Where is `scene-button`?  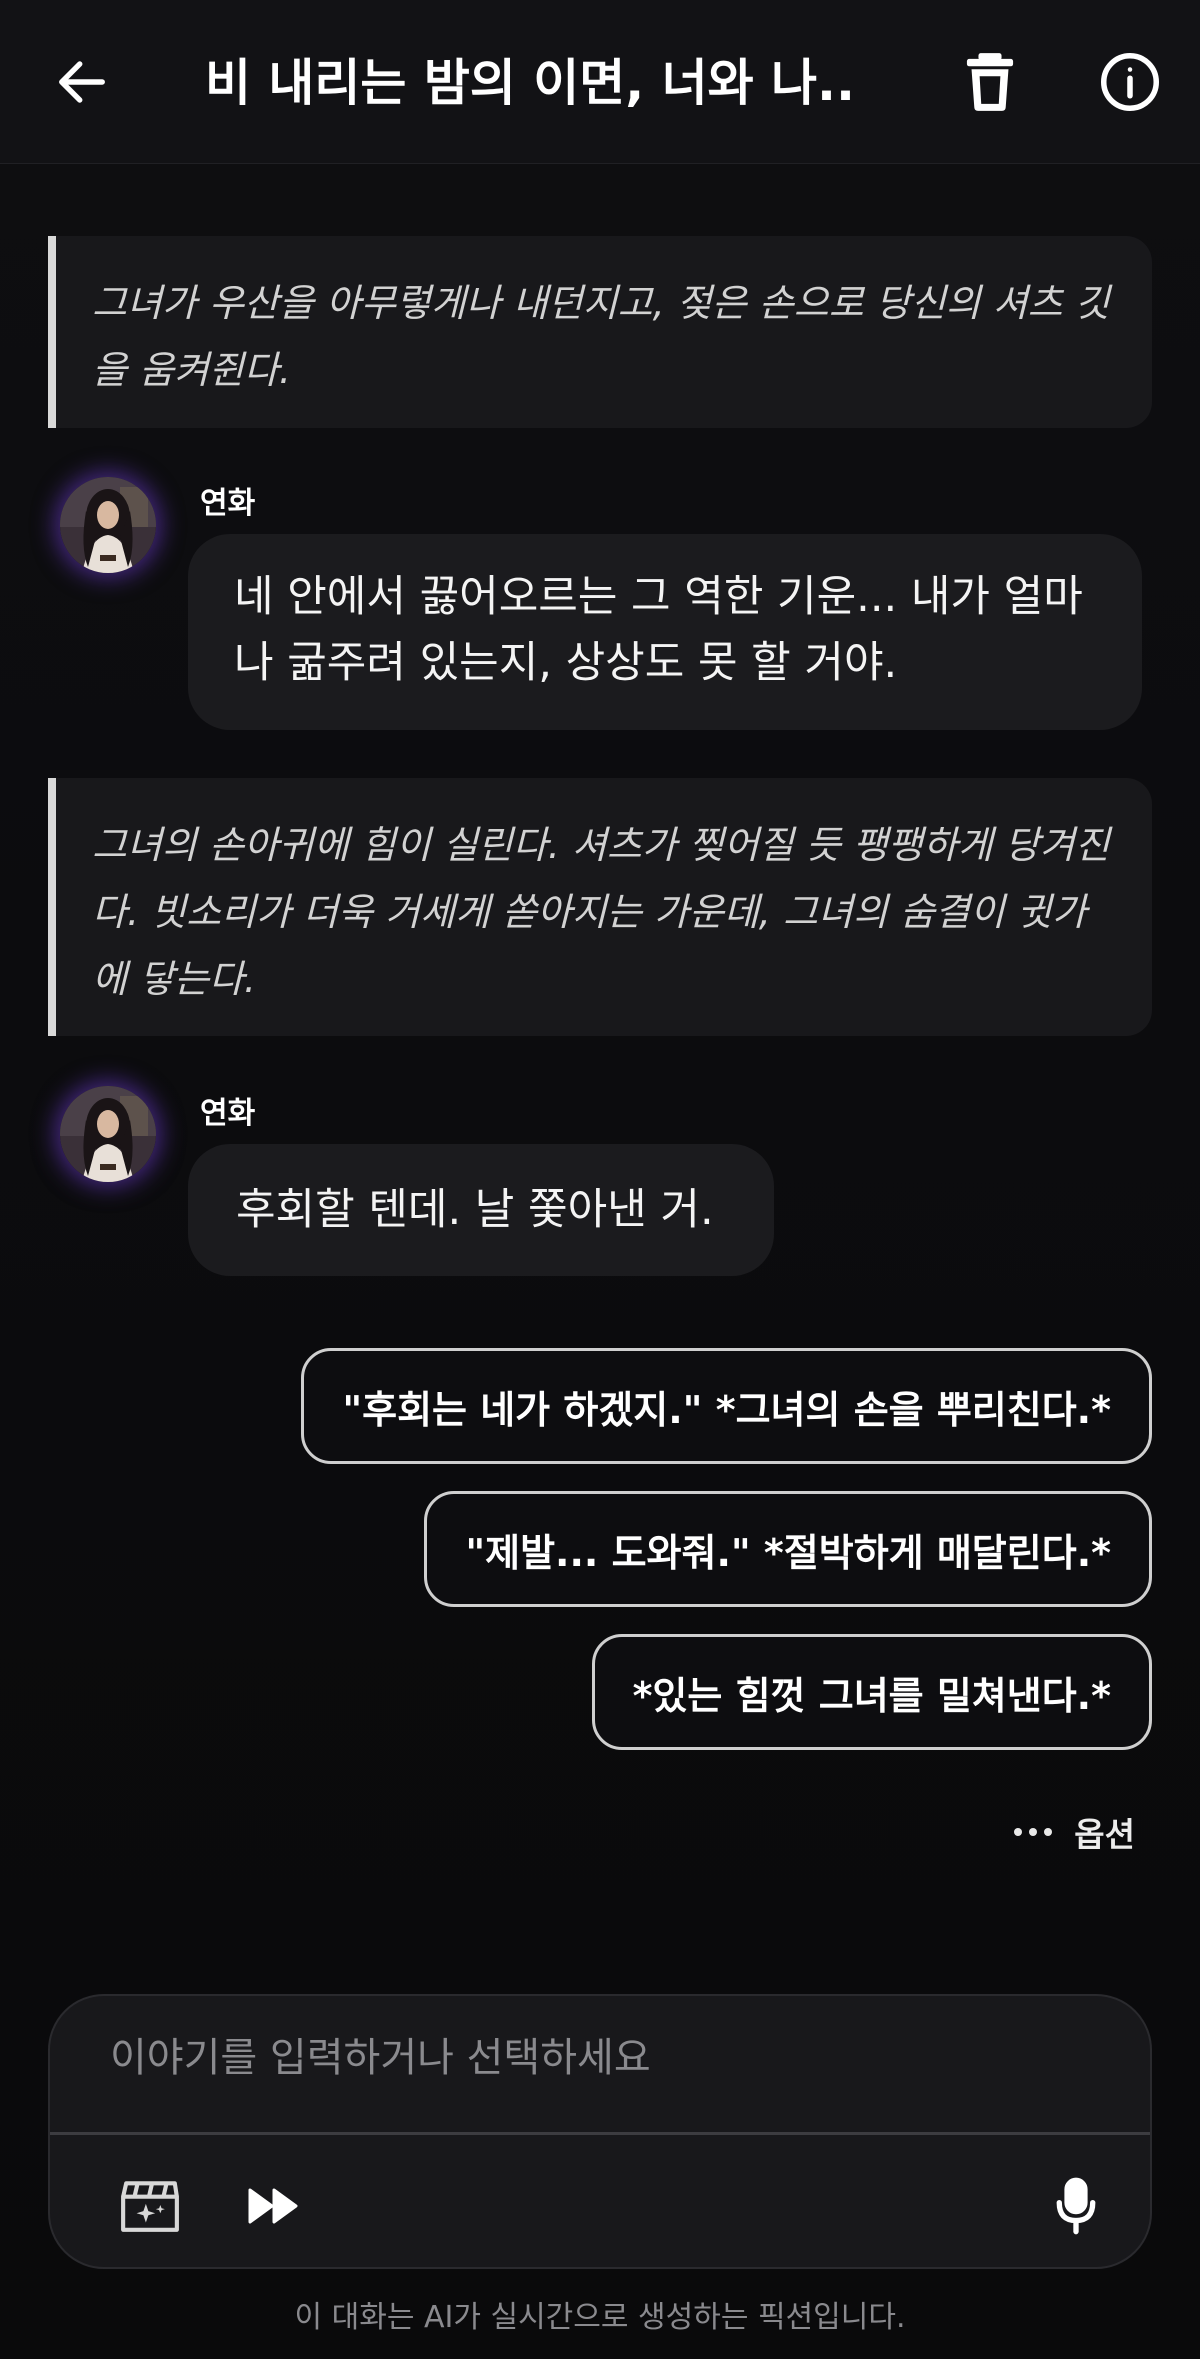
scene-button is located at coordinates (150, 2206).